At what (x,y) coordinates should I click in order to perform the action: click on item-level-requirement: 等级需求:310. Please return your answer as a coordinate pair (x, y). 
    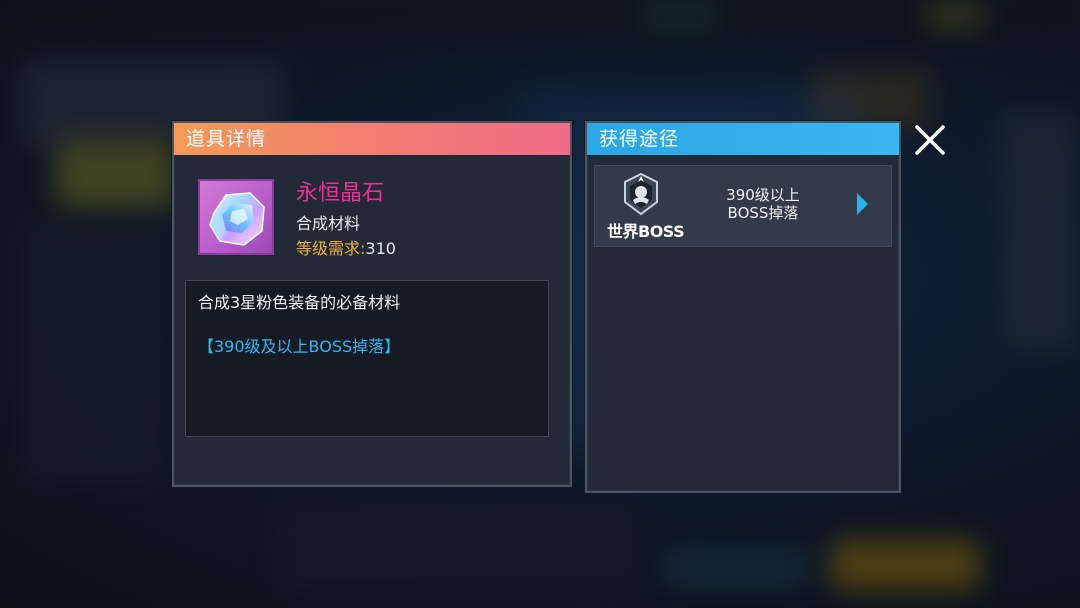
    Looking at the image, I should click on (346, 248).